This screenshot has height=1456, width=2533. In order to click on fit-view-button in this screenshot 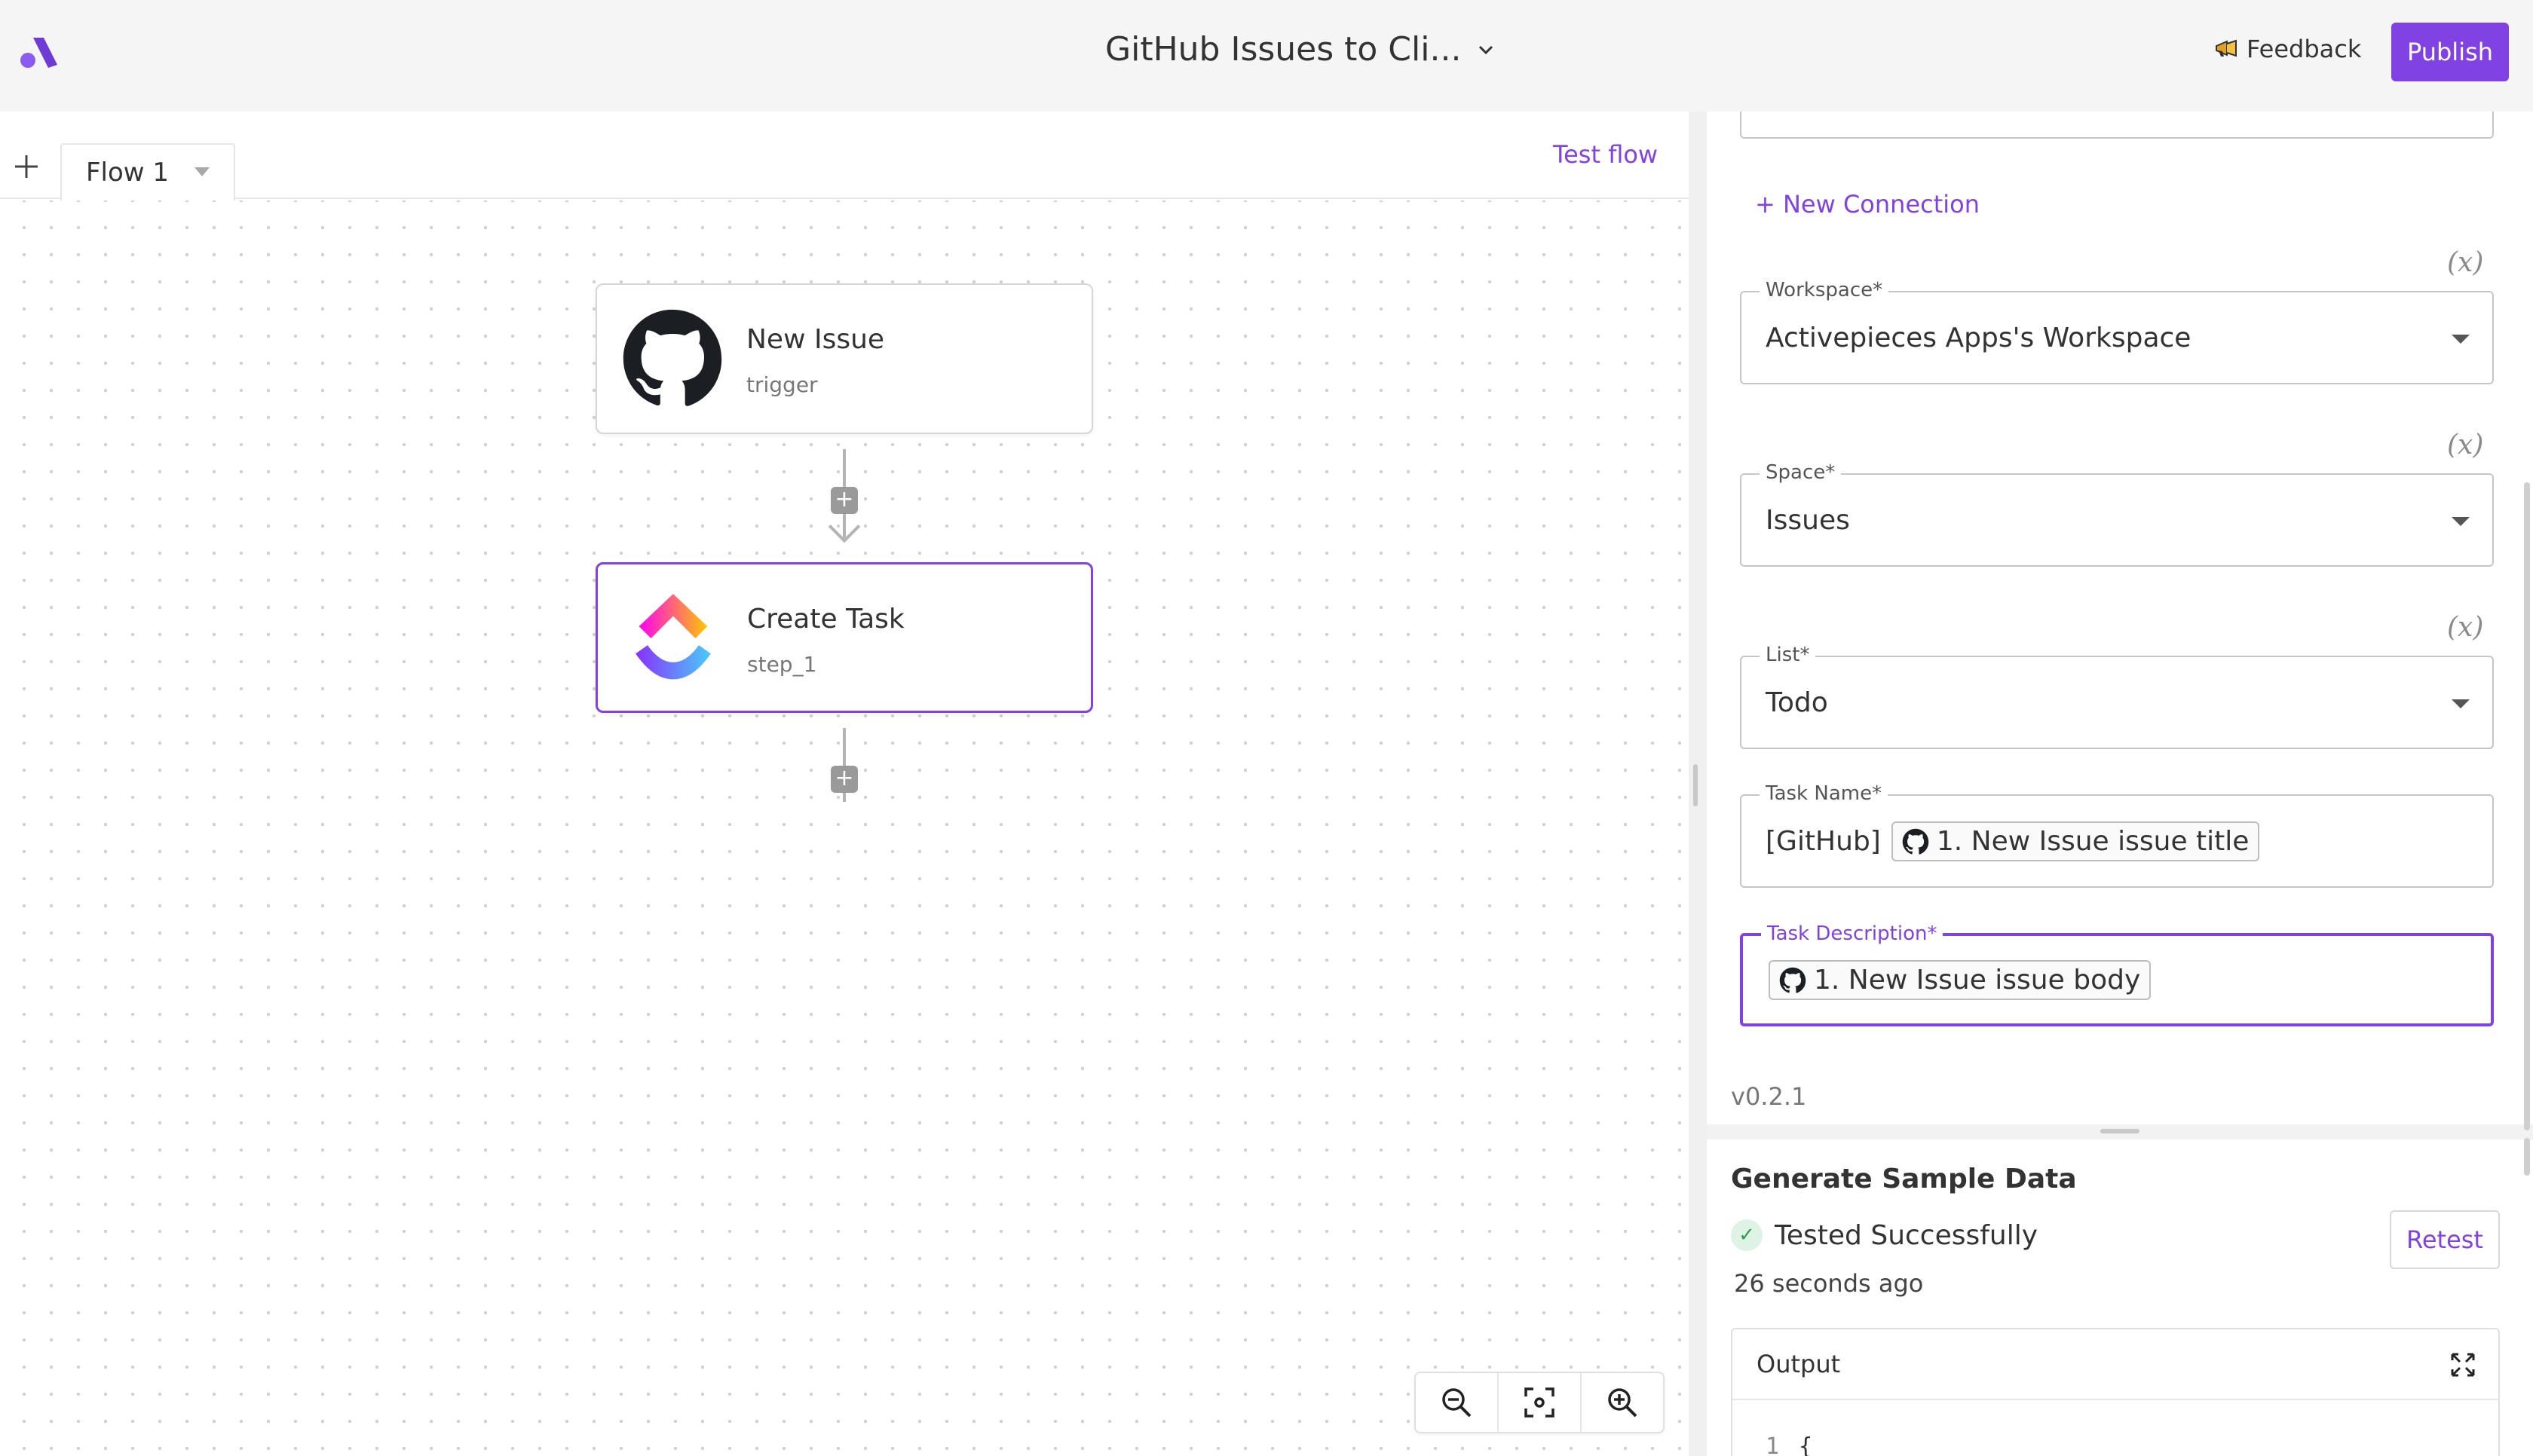, I will do `click(1540, 1402)`.